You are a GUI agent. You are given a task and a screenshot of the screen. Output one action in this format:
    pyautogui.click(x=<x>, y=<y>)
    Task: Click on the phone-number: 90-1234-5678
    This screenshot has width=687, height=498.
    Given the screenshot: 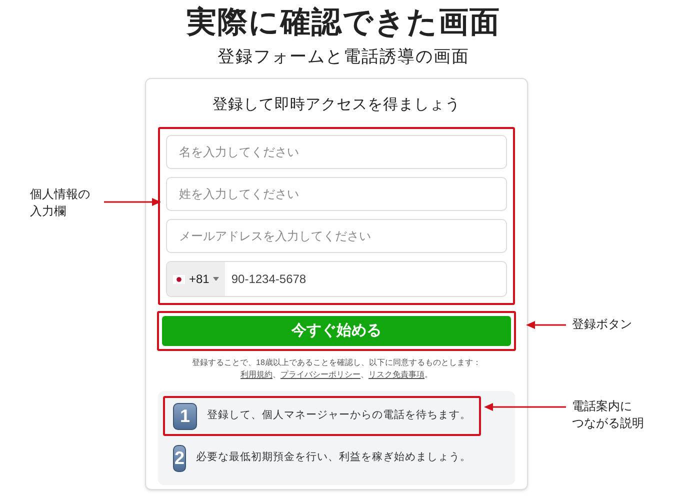 What is the action you would take?
    pyautogui.click(x=269, y=279)
    